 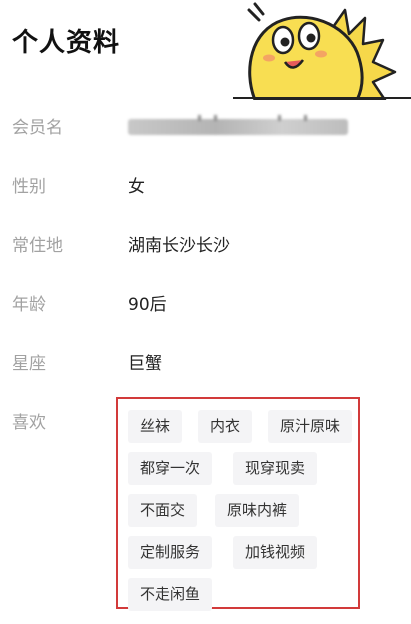 What do you see at coordinates (310, 426) in the screenshot?
I see `like-tag: 原汁原味` at bounding box center [310, 426].